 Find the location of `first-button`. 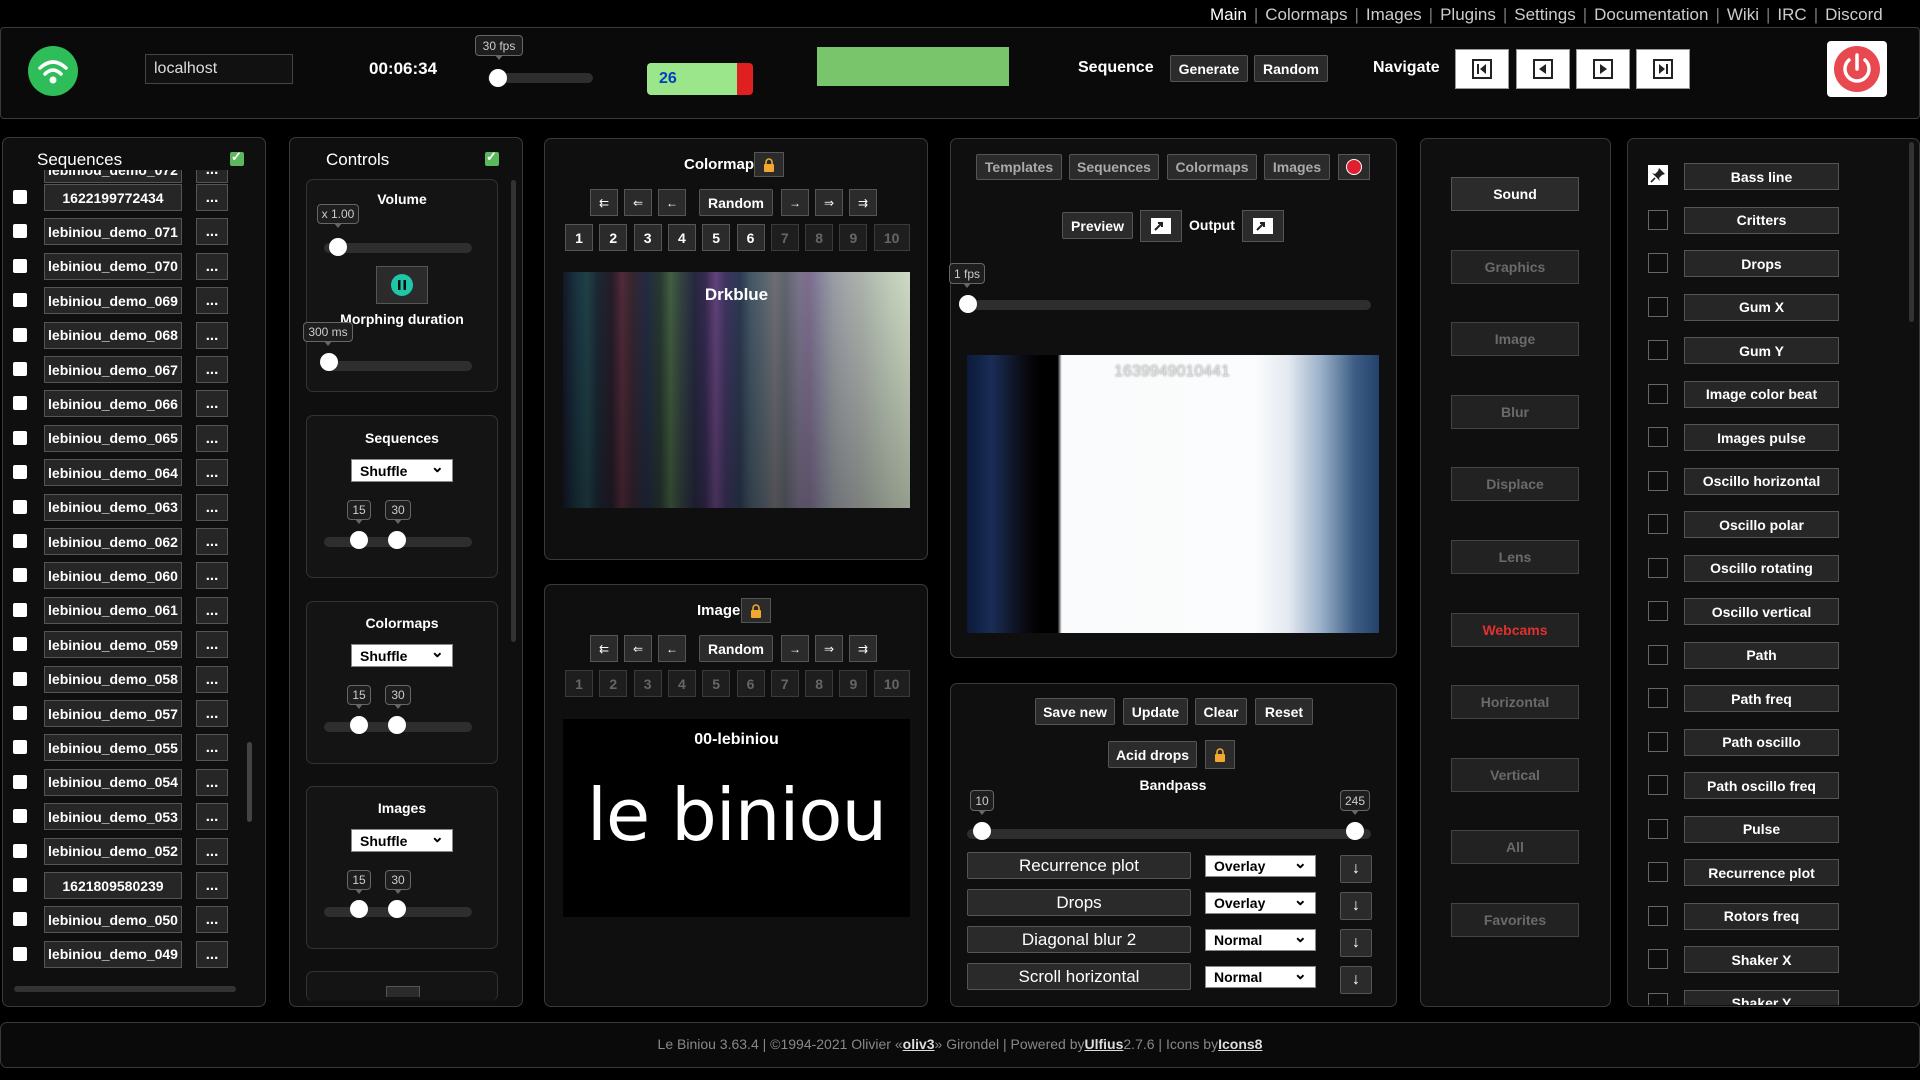

first-button is located at coordinates (1482, 69).